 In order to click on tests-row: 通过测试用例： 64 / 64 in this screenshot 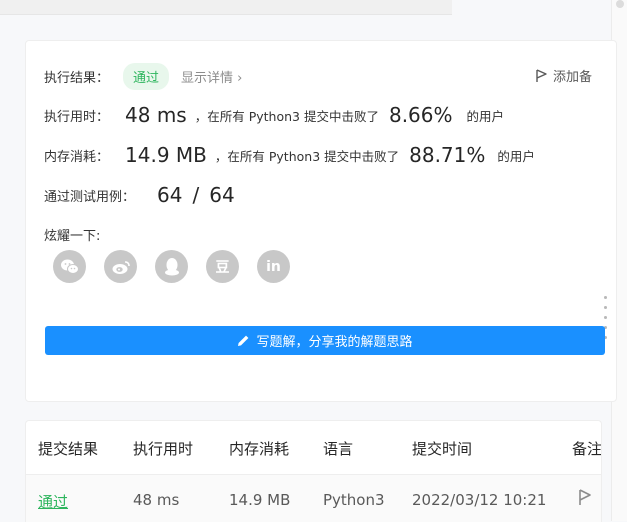, I will do `click(139, 195)`.